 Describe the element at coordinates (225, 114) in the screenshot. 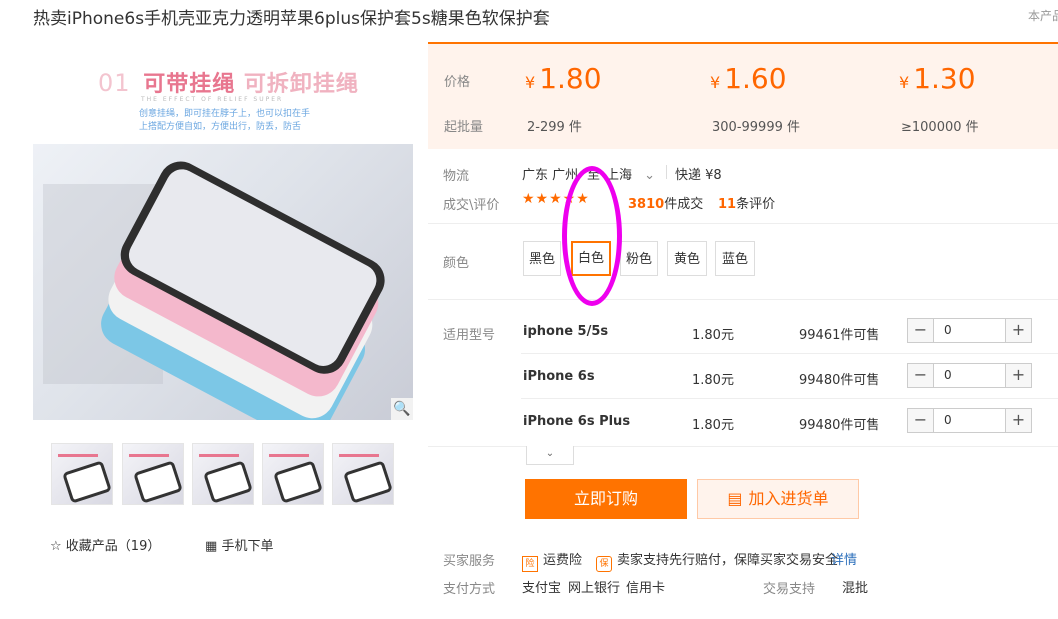

I see `promo-desc-line1: 创意挂绳，即可挂在脖子上，也可以扣在手` at that location.